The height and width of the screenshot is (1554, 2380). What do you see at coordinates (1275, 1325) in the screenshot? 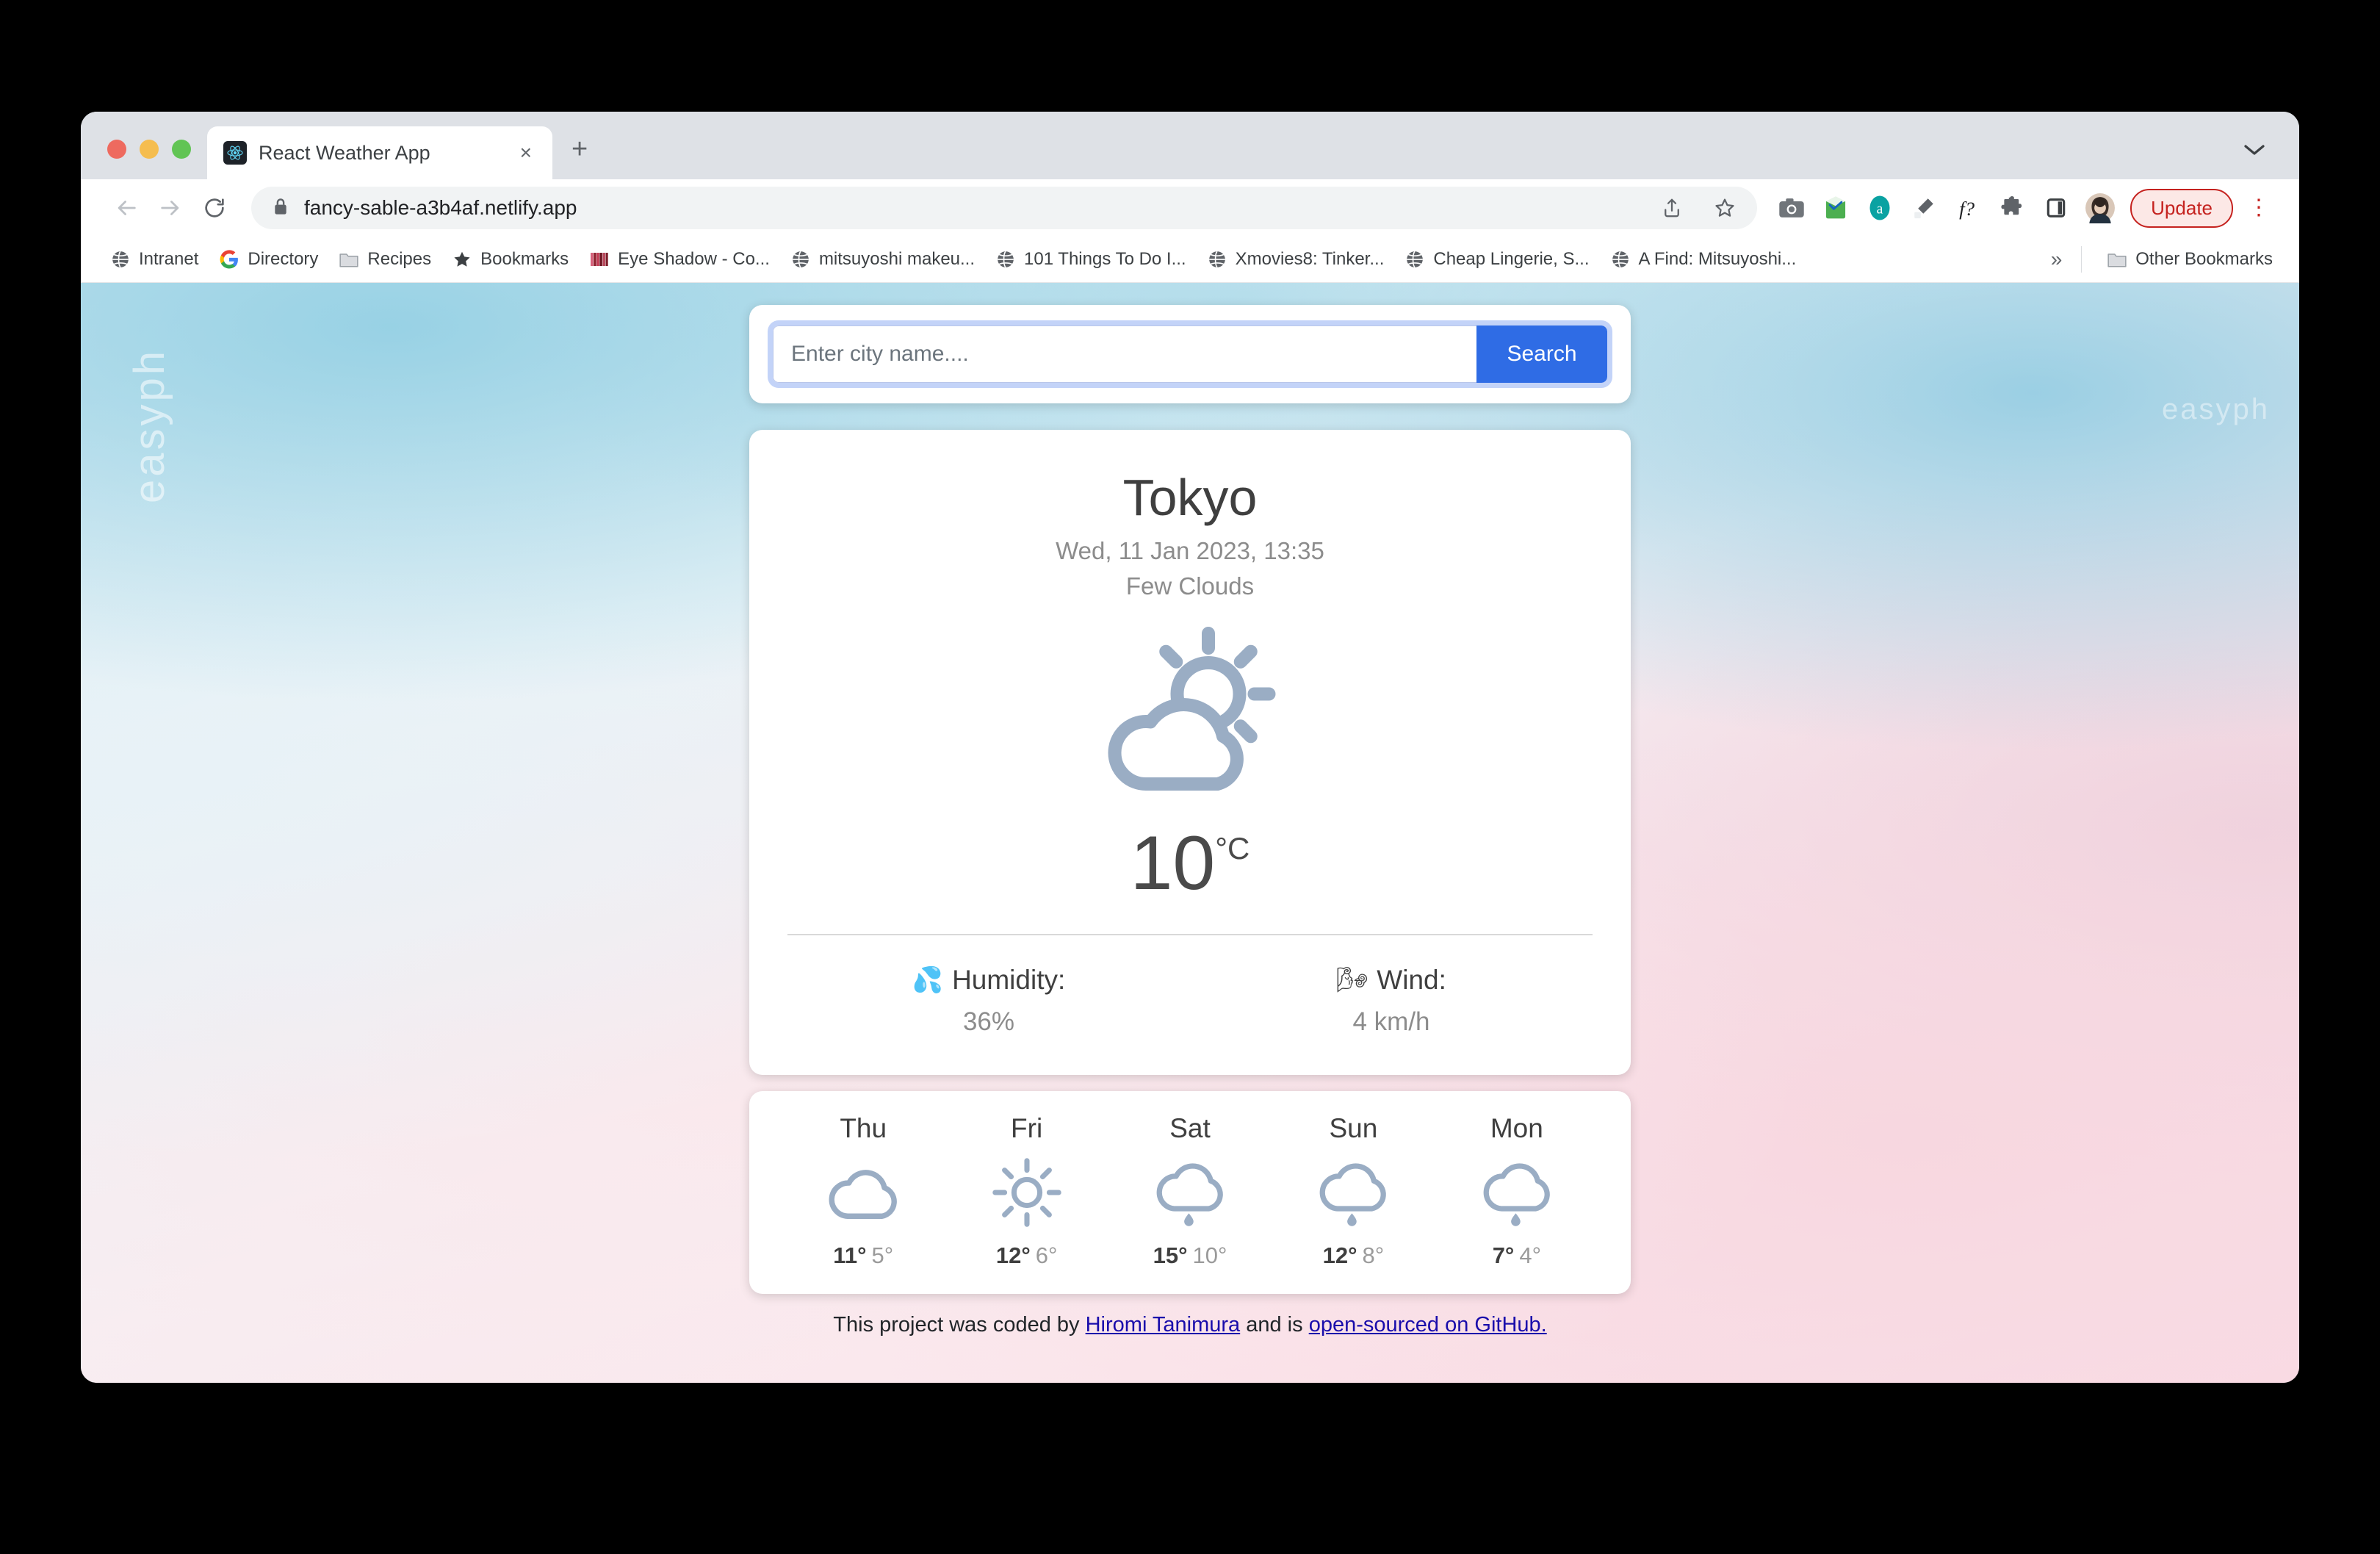
I see `footer-middle: and is` at bounding box center [1275, 1325].